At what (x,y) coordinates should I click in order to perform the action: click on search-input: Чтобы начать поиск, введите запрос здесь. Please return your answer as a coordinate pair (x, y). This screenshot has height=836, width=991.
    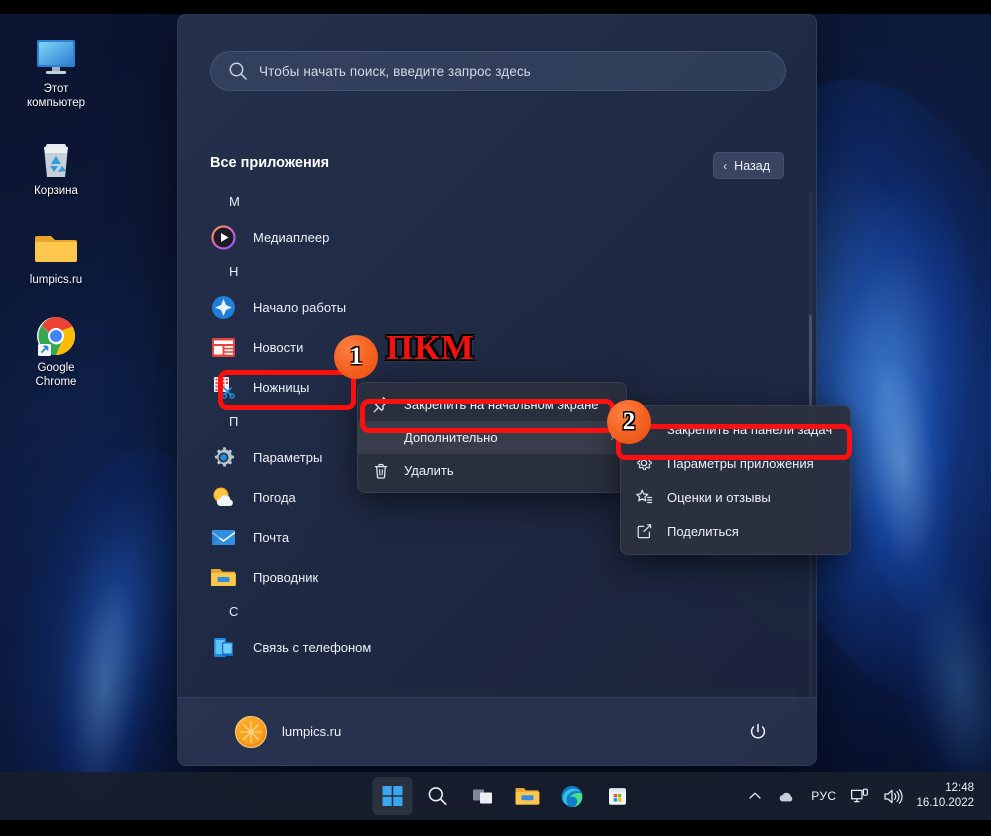
    Looking at the image, I should click on (498, 71).